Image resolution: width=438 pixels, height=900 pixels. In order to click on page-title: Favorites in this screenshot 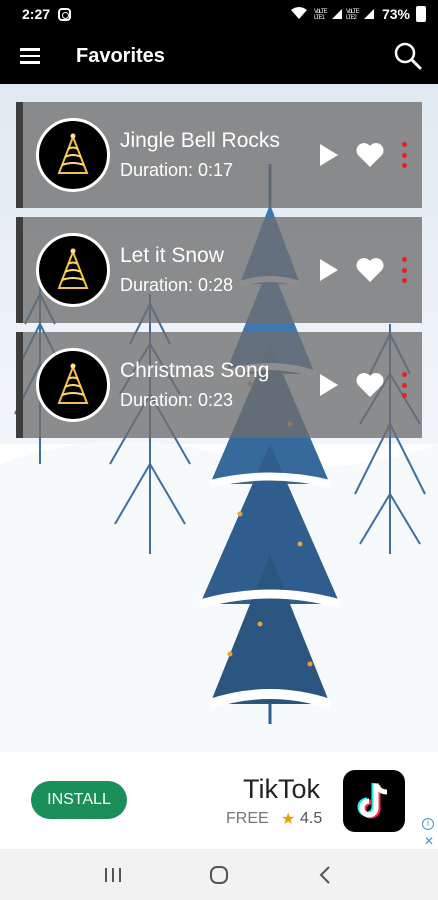, I will do `click(120, 55)`.